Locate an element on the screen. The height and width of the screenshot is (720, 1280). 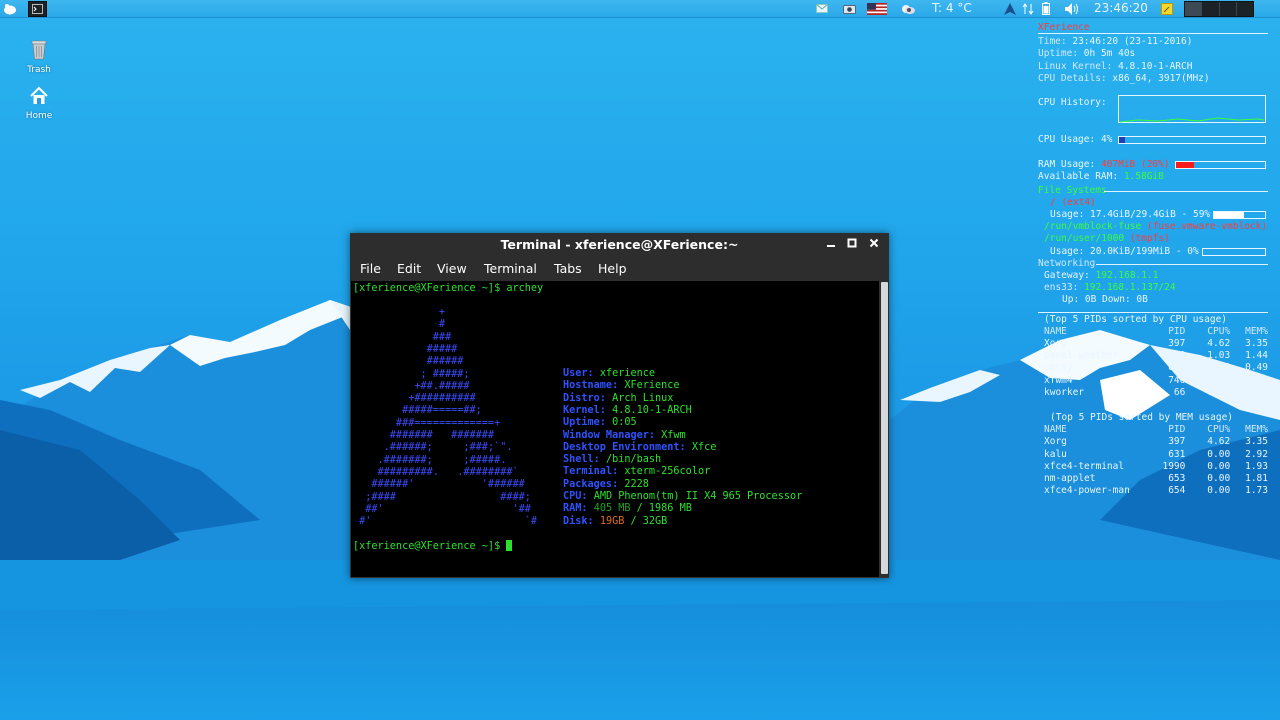
process-pid: 746 is located at coordinates (1177, 380).